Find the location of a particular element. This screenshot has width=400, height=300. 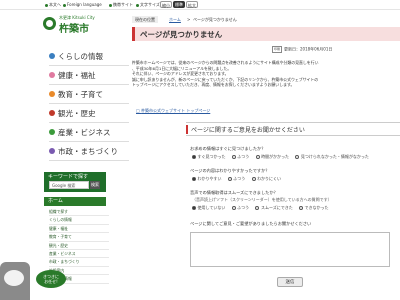

font-size-standard-button: 標準 is located at coordinates (179, 4).